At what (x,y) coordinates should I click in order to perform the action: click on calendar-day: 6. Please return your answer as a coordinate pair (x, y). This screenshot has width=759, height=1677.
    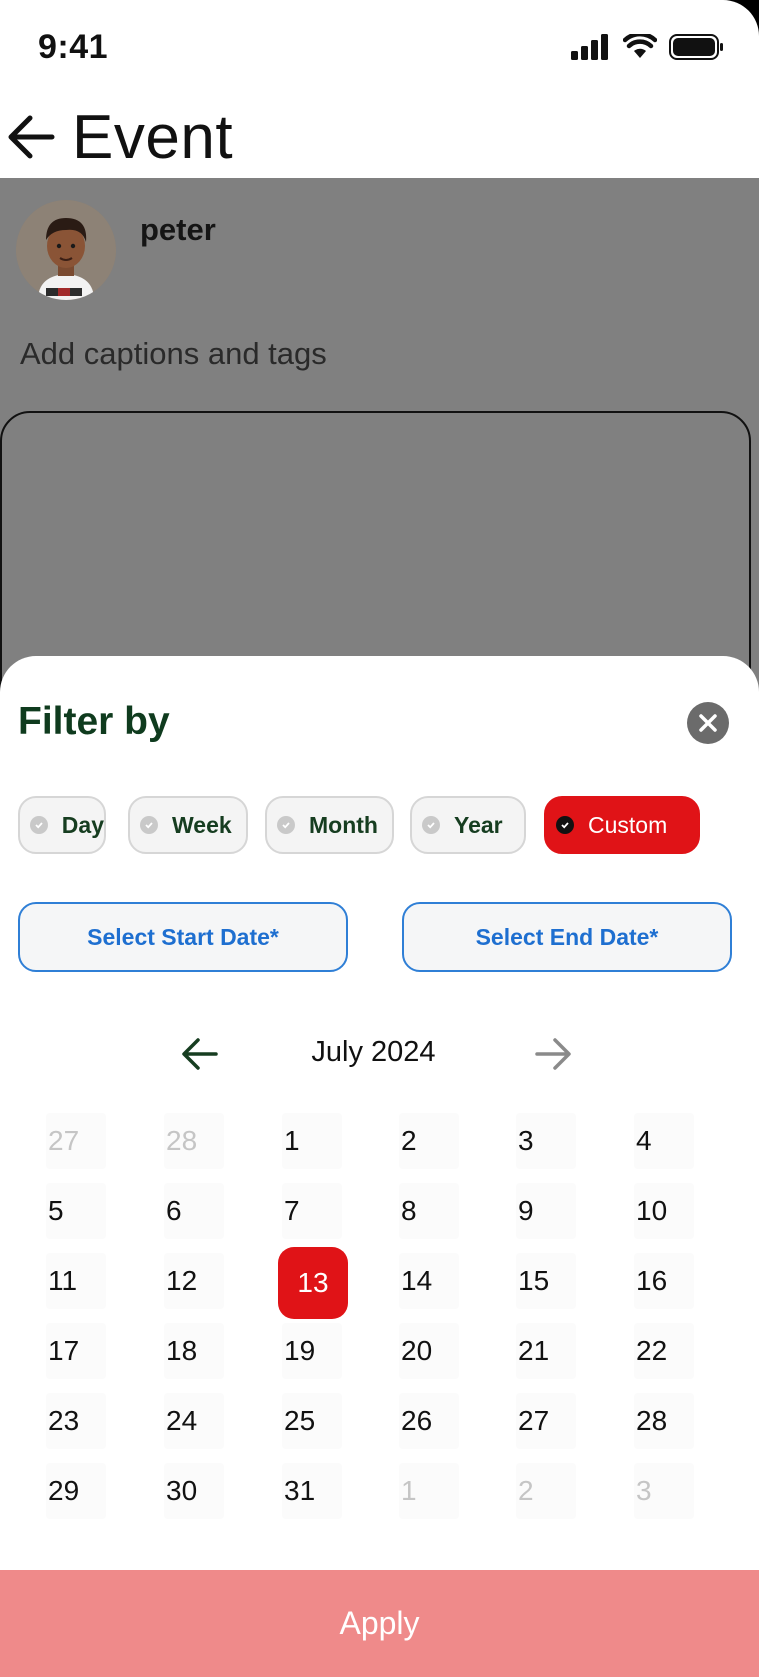
    Looking at the image, I should click on (194, 1211).